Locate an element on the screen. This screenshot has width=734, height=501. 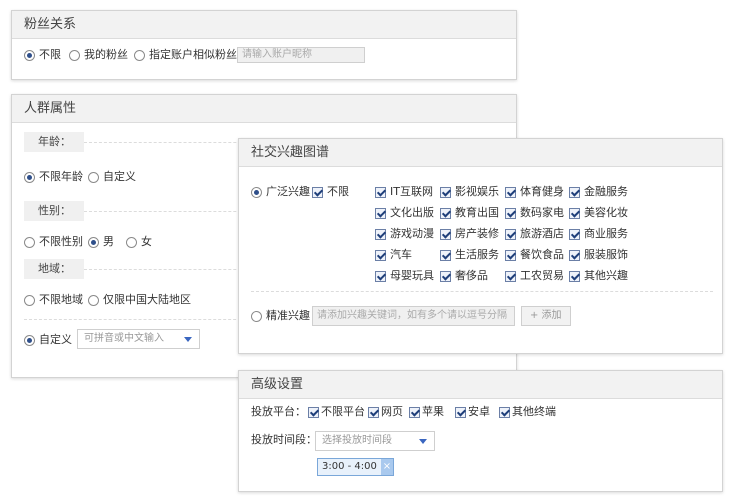
interest-keyword-input: 请添加兴趣关键词，如有多个请以逗号分隔 is located at coordinates (413, 316).